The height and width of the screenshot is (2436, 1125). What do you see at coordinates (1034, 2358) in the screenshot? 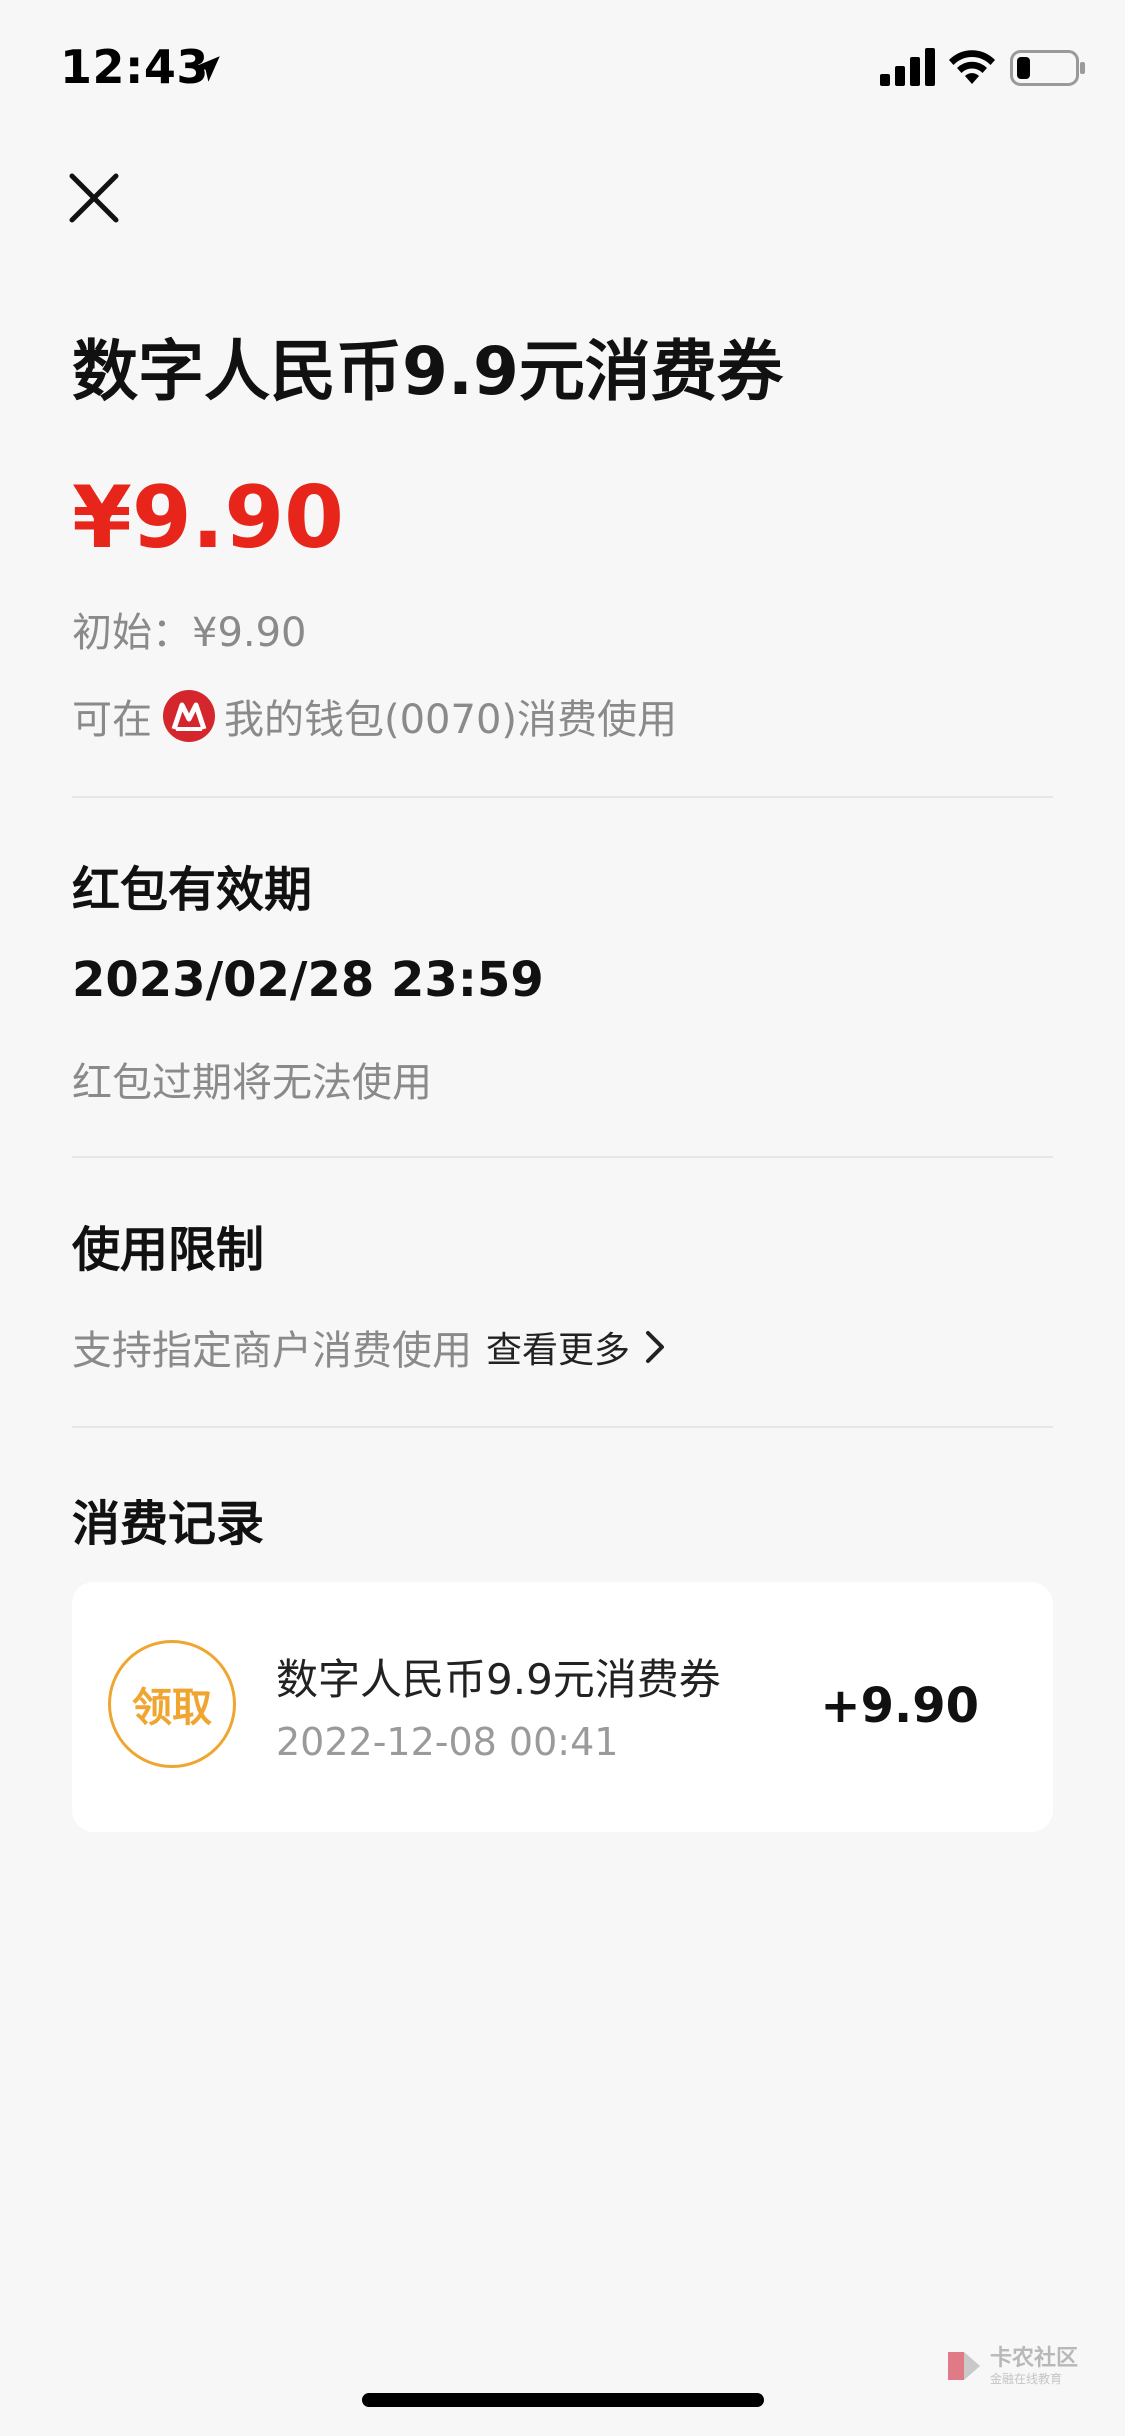
I see `watermark-main: 卡农社区` at bounding box center [1034, 2358].